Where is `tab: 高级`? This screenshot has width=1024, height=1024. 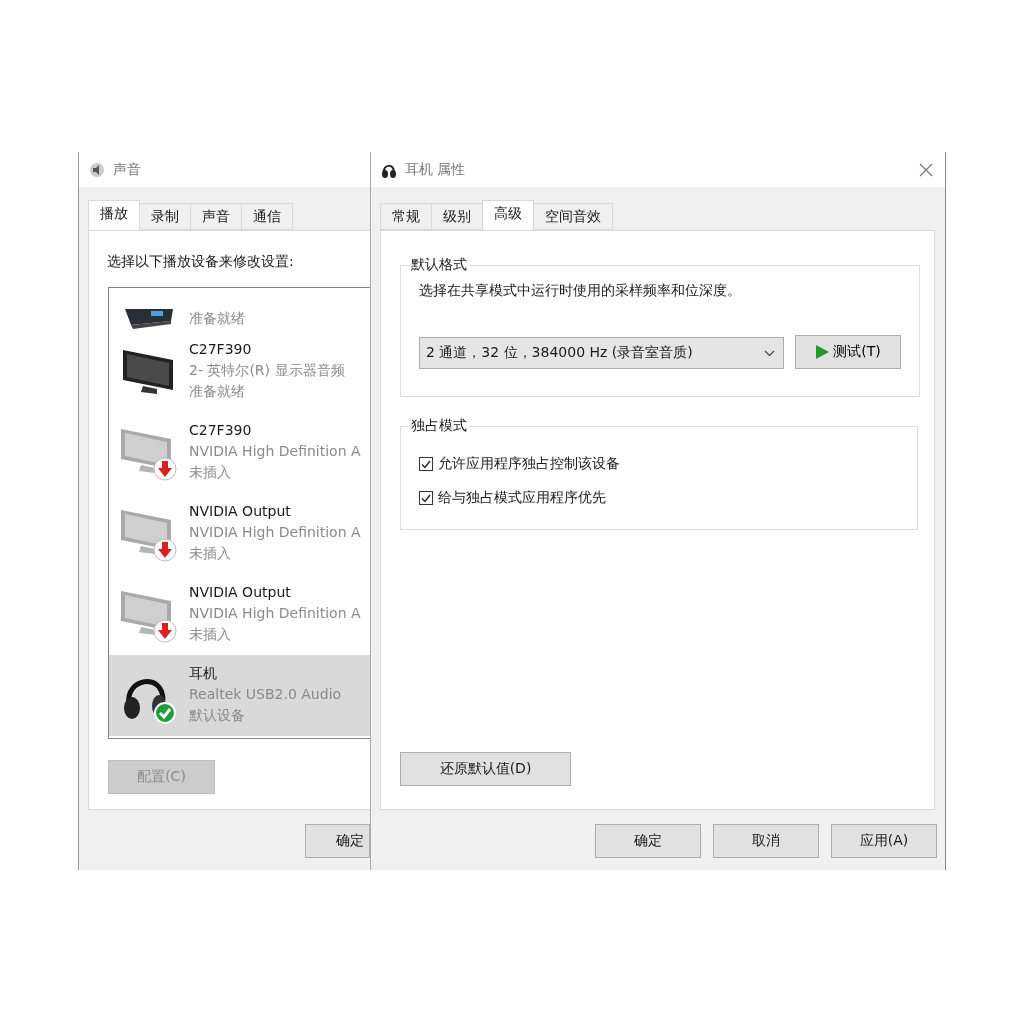
tab: 高级 is located at coordinates (508, 215).